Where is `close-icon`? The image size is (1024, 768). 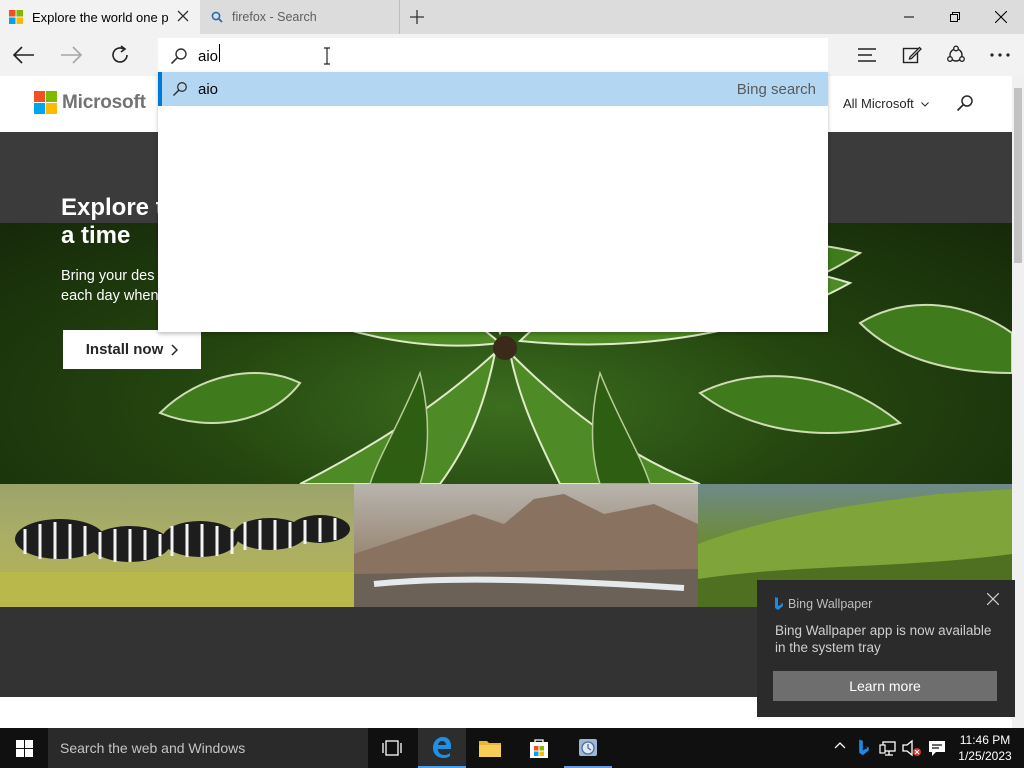 close-icon is located at coordinates (1001, 17).